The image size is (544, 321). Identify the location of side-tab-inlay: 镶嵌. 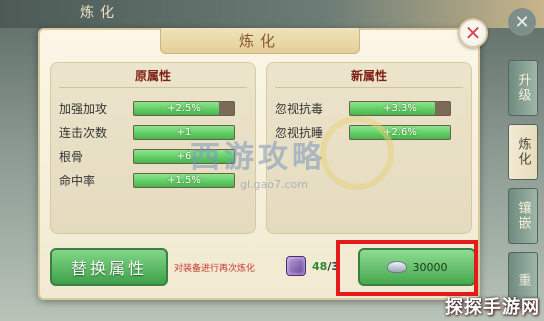
(523, 216).